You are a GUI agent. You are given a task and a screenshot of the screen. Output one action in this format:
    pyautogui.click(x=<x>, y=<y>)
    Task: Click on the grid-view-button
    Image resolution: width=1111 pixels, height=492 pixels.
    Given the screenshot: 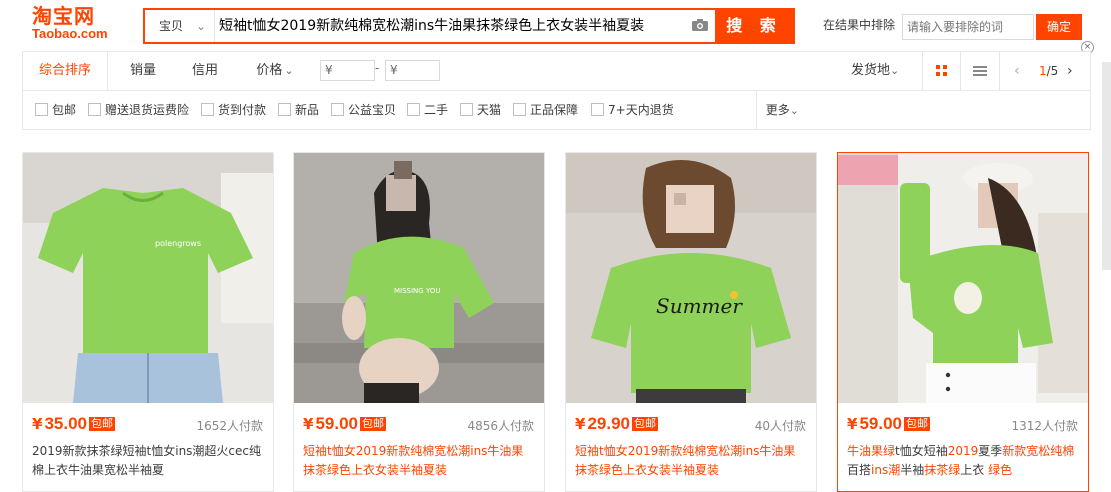 What is the action you would take?
    pyautogui.click(x=941, y=71)
    